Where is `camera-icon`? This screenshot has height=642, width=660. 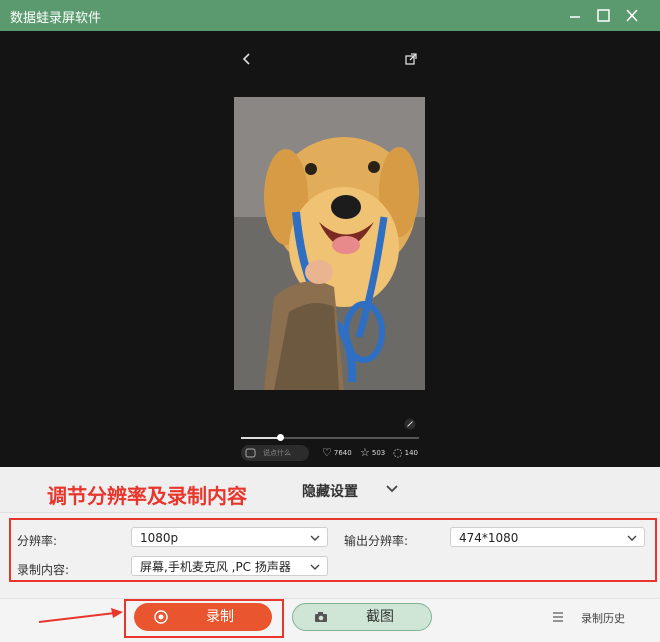
camera-icon is located at coordinates (321, 617).